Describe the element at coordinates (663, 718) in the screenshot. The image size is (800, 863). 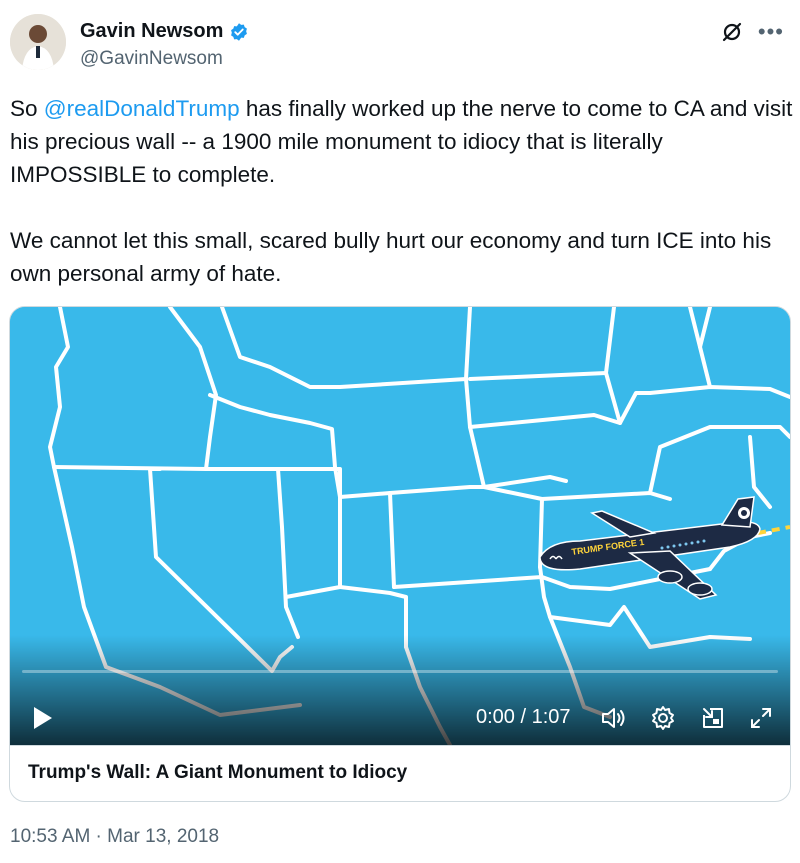
I see `settings-icon` at that location.